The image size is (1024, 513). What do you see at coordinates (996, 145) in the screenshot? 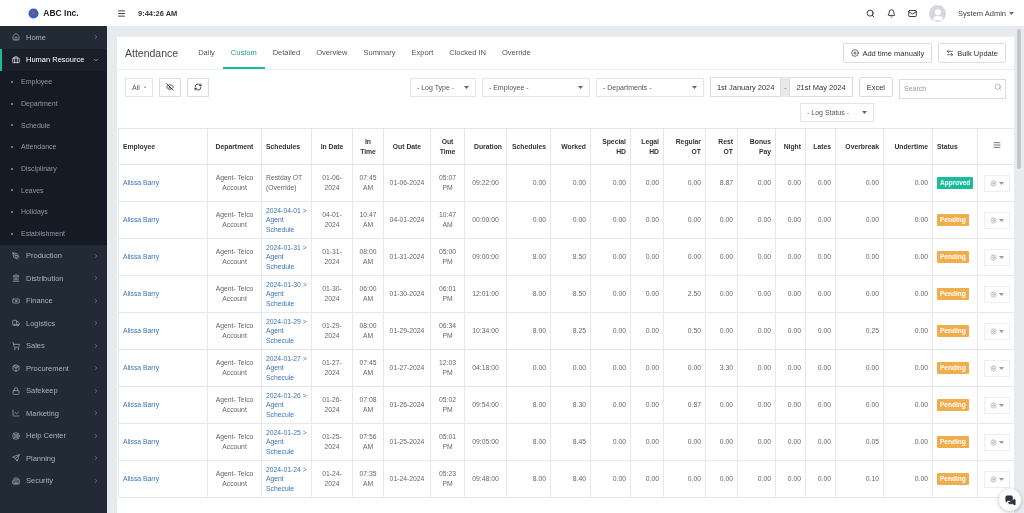
I see `column-menu-icon` at bounding box center [996, 145].